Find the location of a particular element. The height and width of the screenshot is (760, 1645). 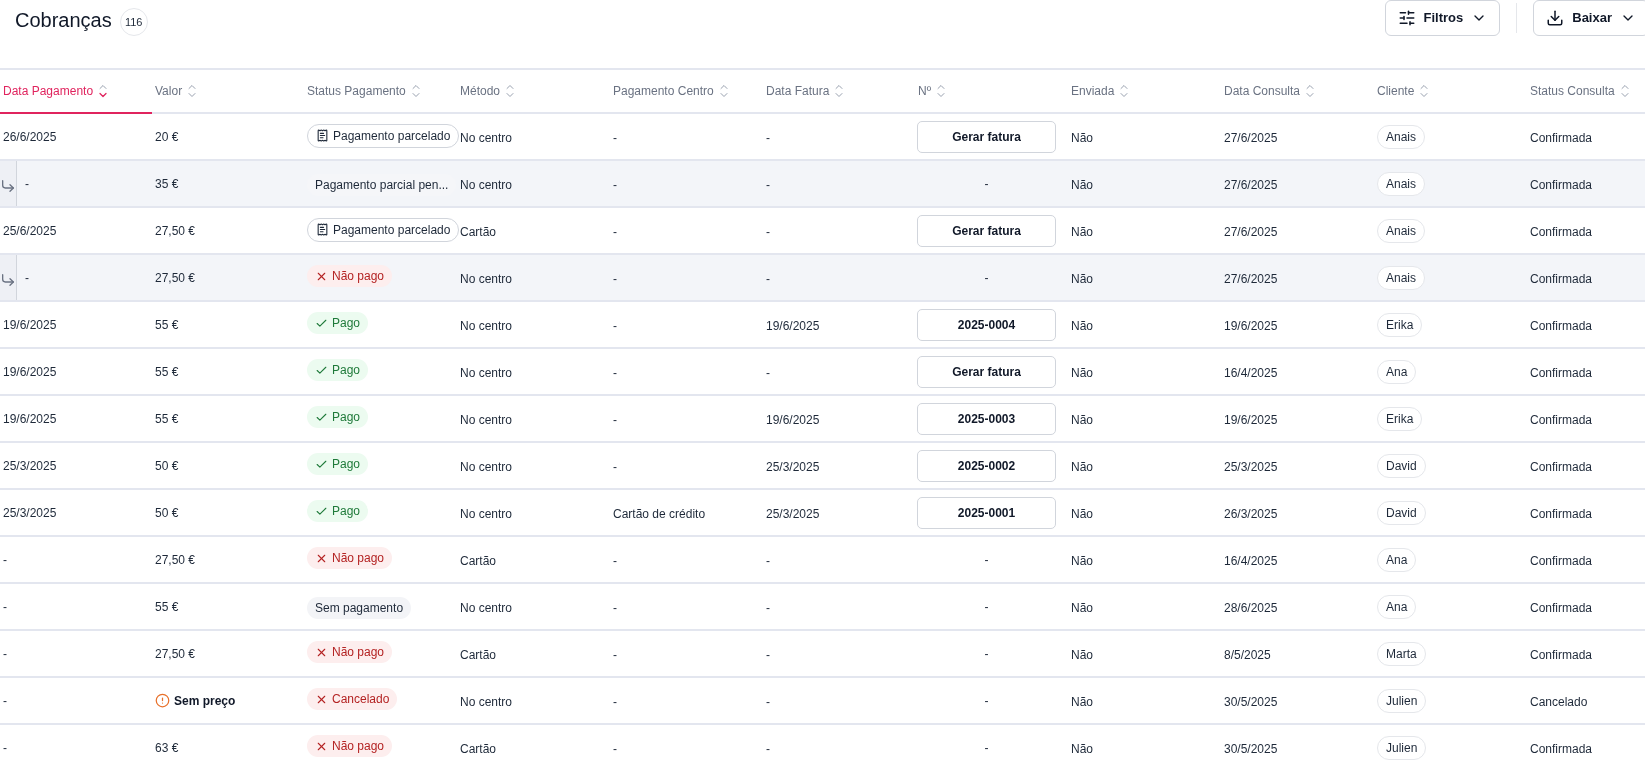

client-tag: David is located at coordinates (1401, 466).